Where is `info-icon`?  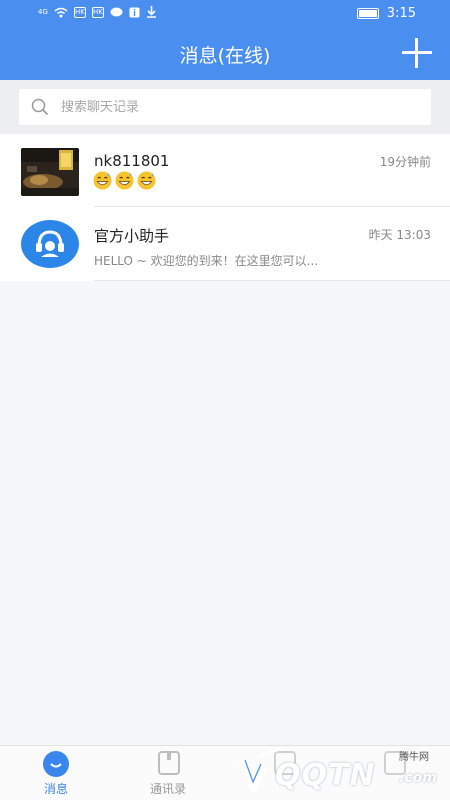
info-icon is located at coordinates (134, 12).